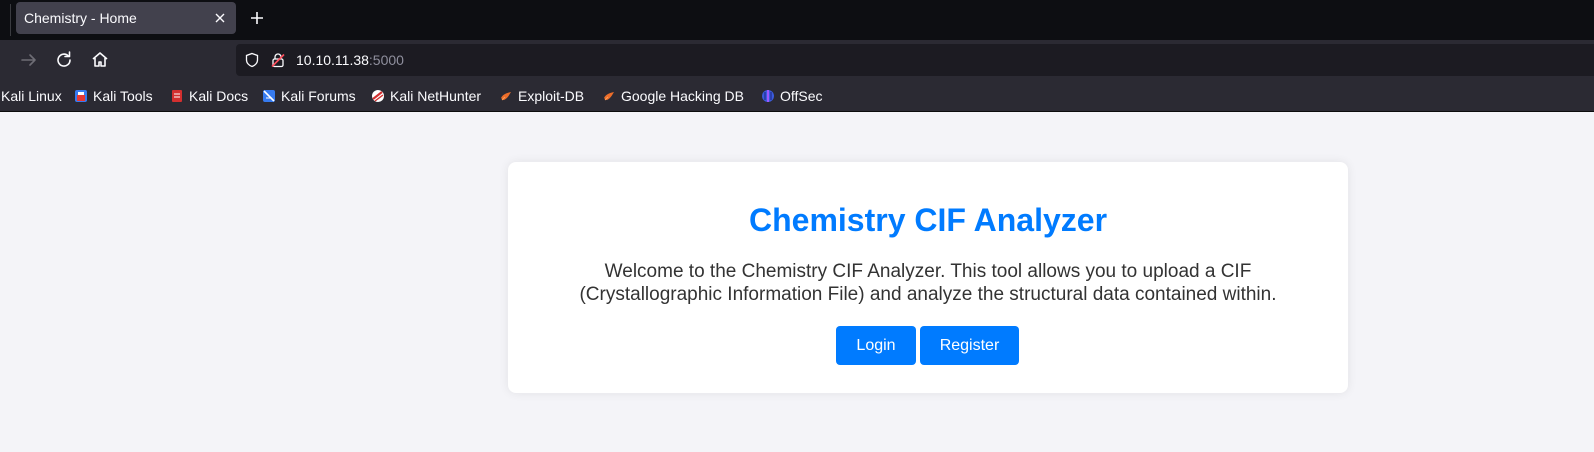 This screenshot has width=1594, height=452. What do you see at coordinates (876, 345) in the screenshot?
I see `login-button: Login` at bounding box center [876, 345].